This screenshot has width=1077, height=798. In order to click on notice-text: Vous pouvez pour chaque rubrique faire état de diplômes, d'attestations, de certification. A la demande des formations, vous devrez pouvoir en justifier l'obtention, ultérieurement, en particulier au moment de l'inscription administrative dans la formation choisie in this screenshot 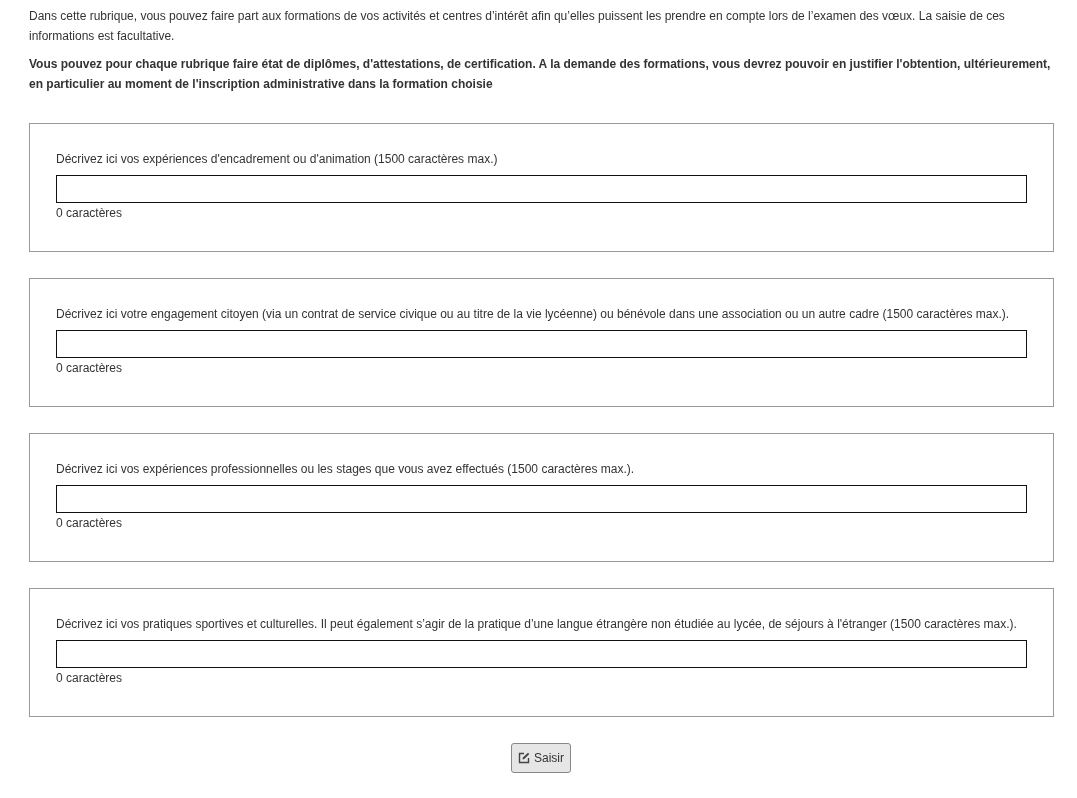, I will do `click(540, 74)`.